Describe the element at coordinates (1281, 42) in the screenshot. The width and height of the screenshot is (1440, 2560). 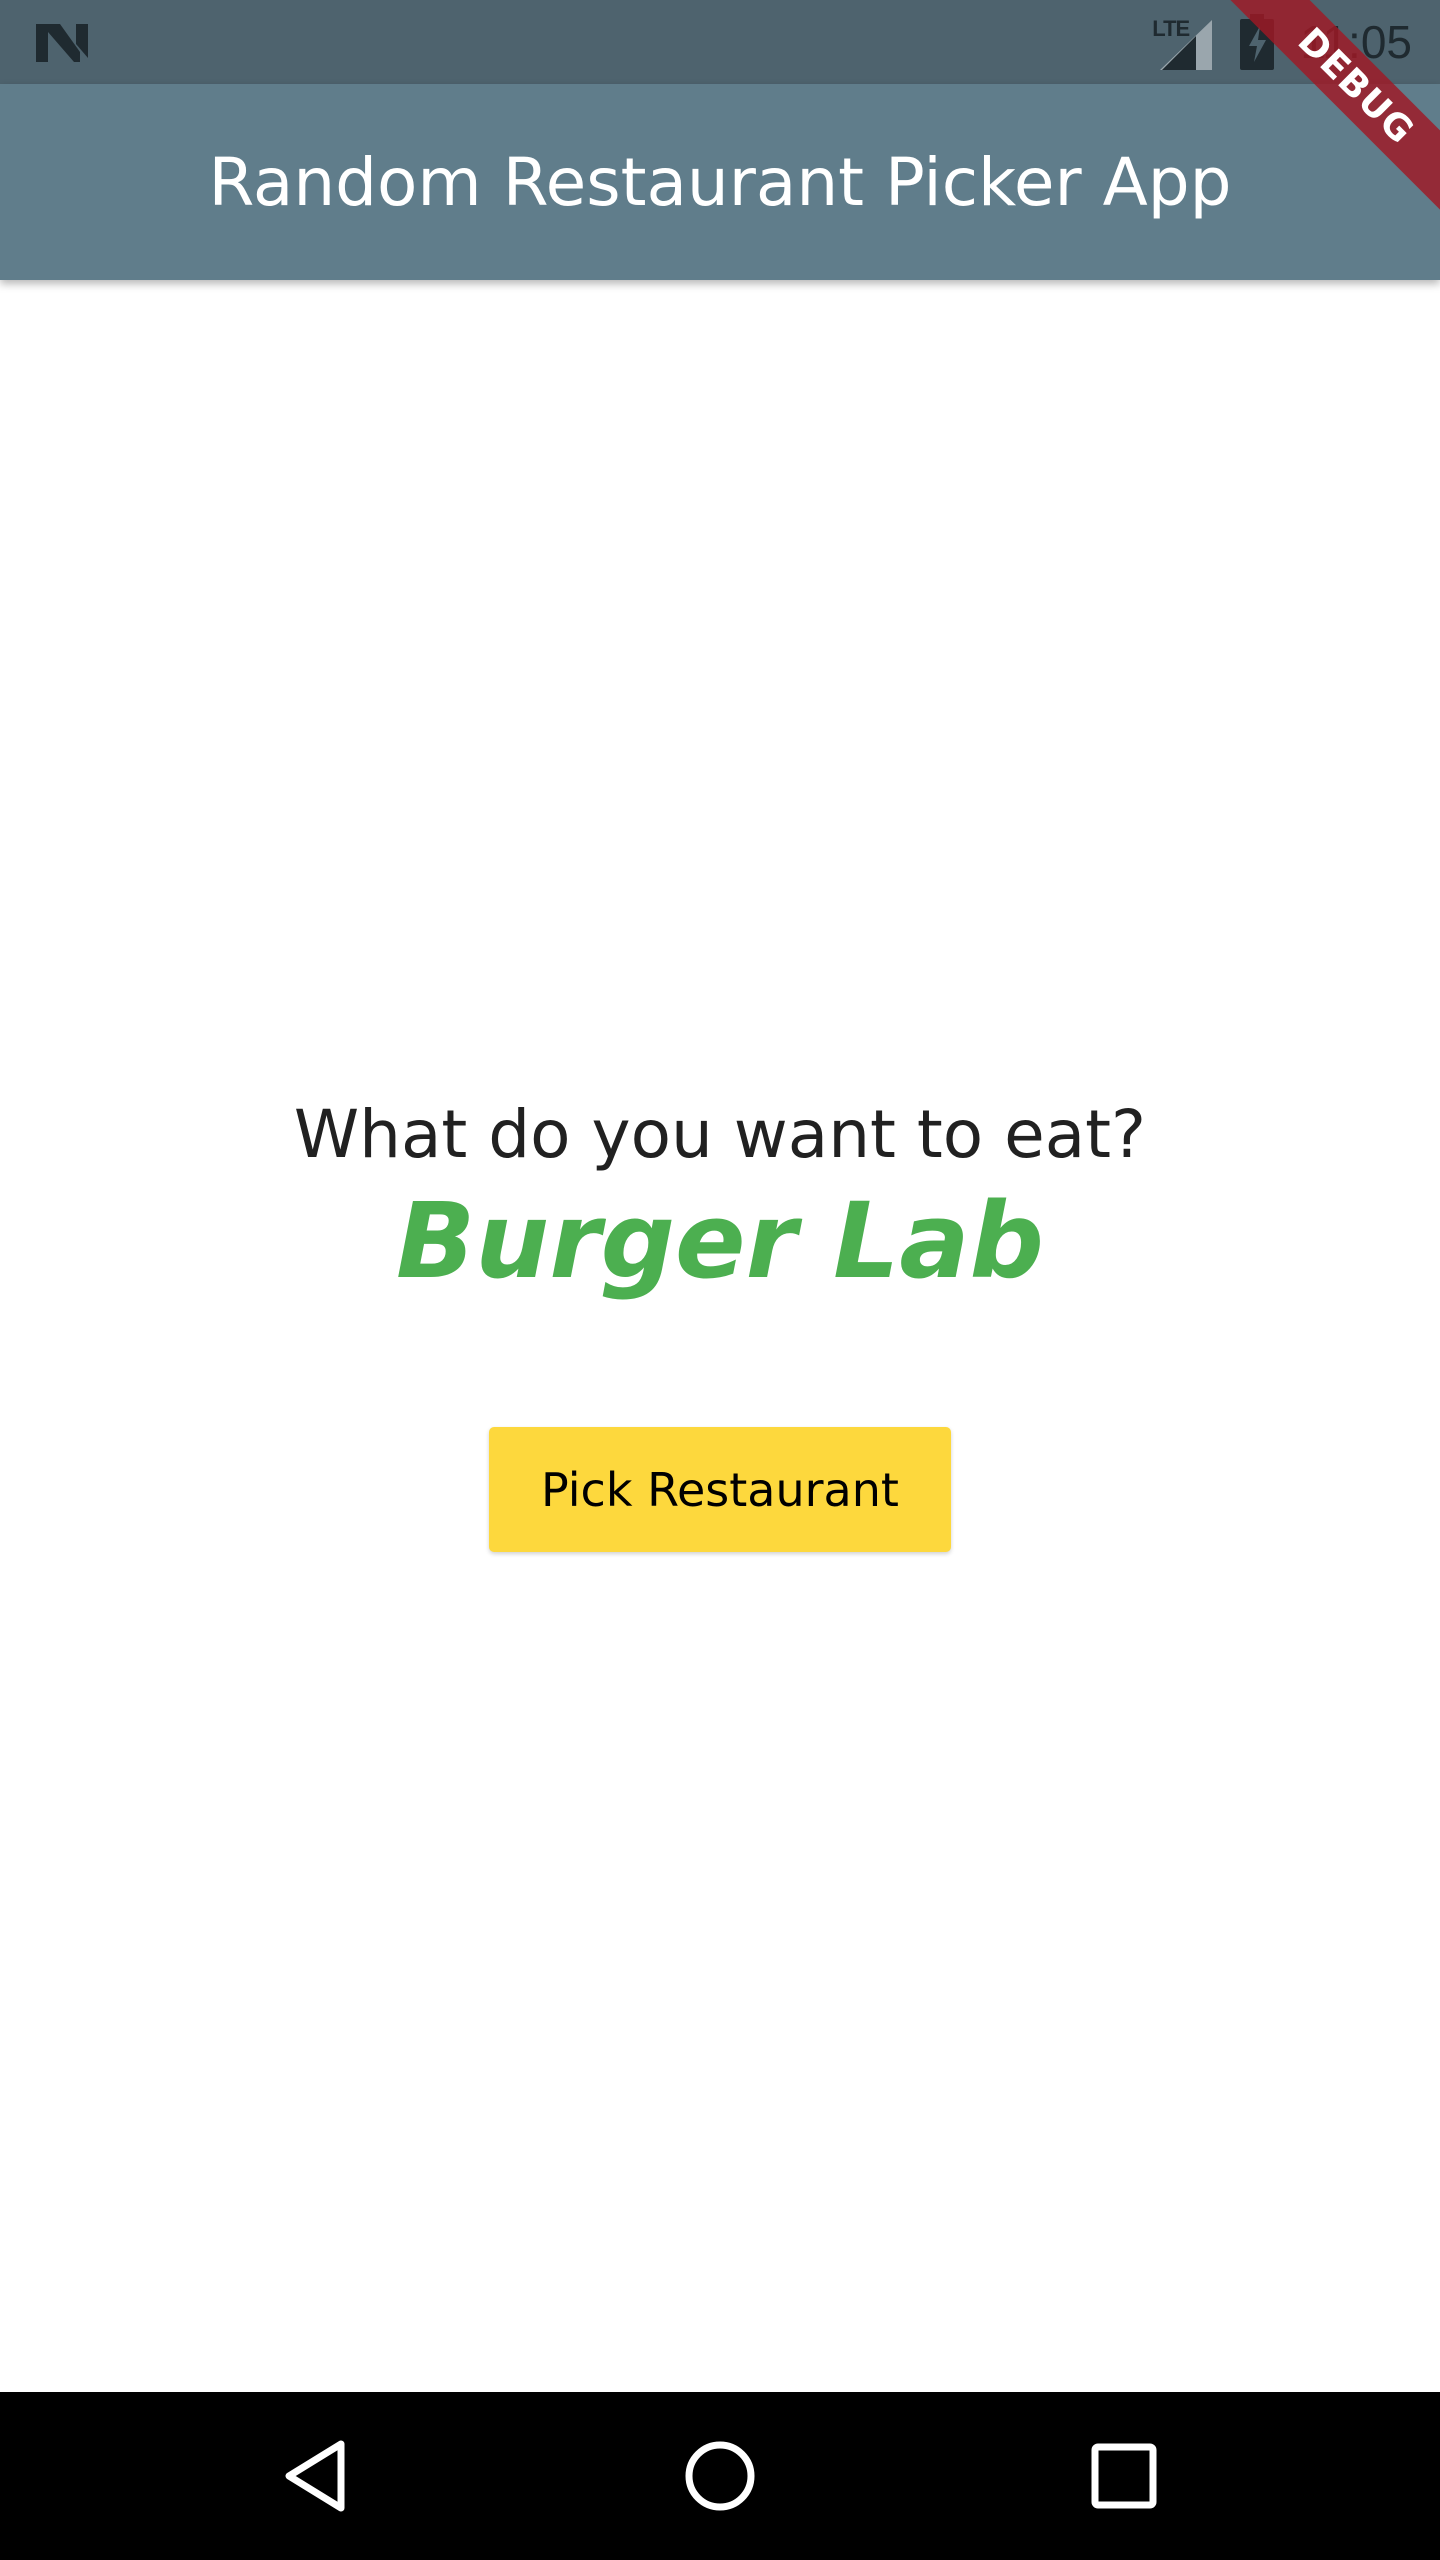
I see `status-icons: LTE 11:05` at that location.